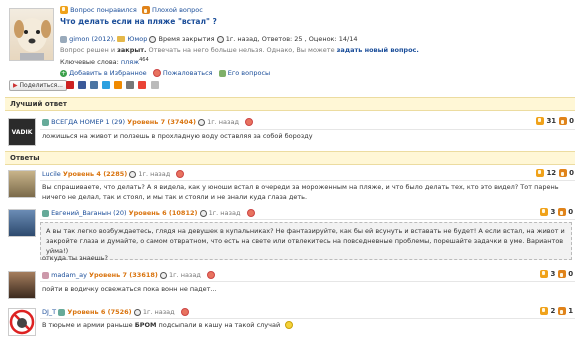 The height and width of the screenshot is (339, 579). What do you see at coordinates (553, 212) in the screenshot?
I see `votes-up: 3` at bounding box center [553, 212].